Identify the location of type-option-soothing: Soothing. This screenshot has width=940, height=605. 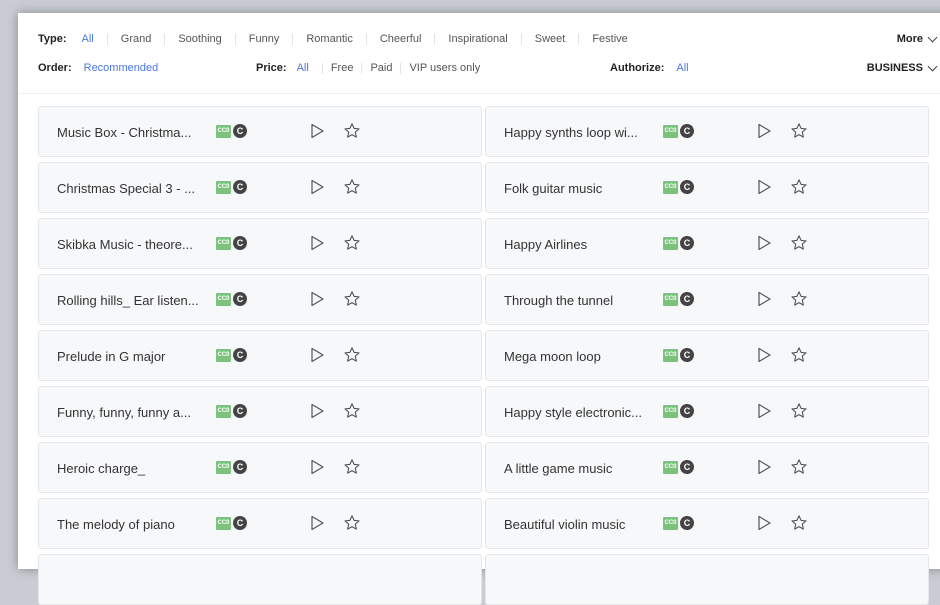
(200, 39).